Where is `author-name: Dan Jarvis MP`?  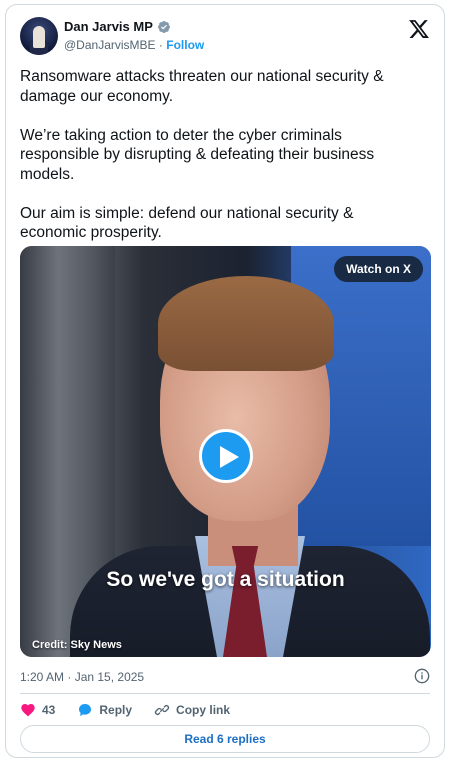 author-name: Dan Jarvis MP is located at coordinates (108, 26).